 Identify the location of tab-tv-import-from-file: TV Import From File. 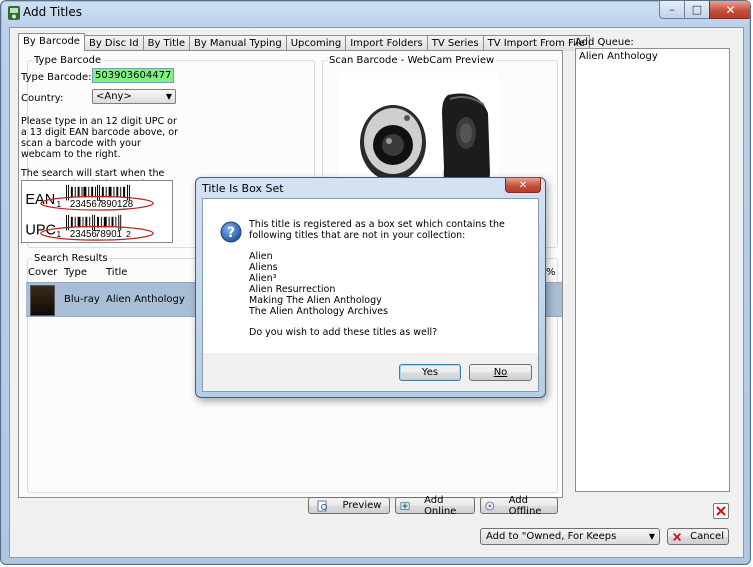
(536, 43).